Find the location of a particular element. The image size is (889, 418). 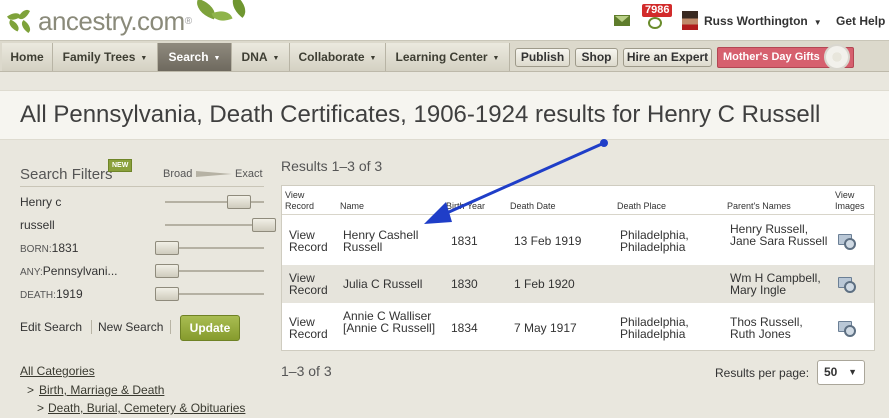

exact-label: Exact is located at coordinates (249, 174).